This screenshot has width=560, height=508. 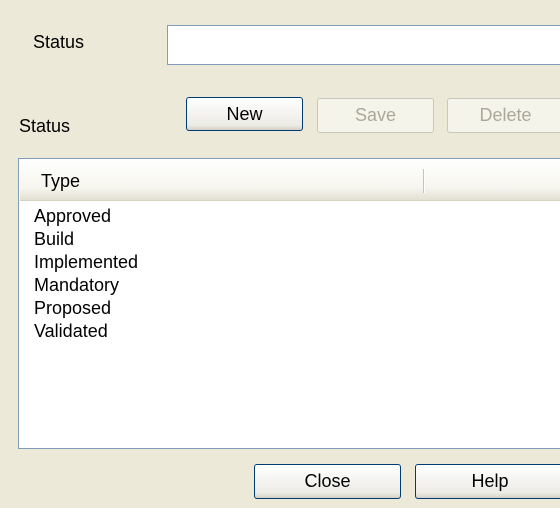 What do you see at coordinates (86, 308) in the screenshot?
I see `list-item: Proposed` at bounding box center [86, 308].